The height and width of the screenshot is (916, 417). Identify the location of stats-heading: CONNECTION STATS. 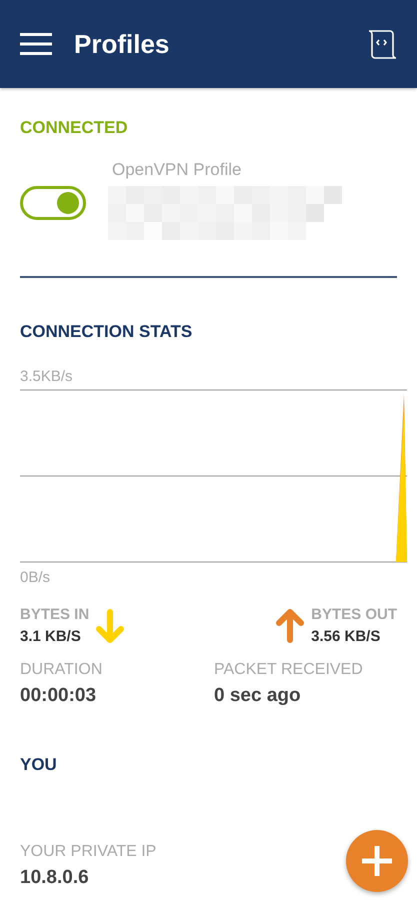
(107, 332).